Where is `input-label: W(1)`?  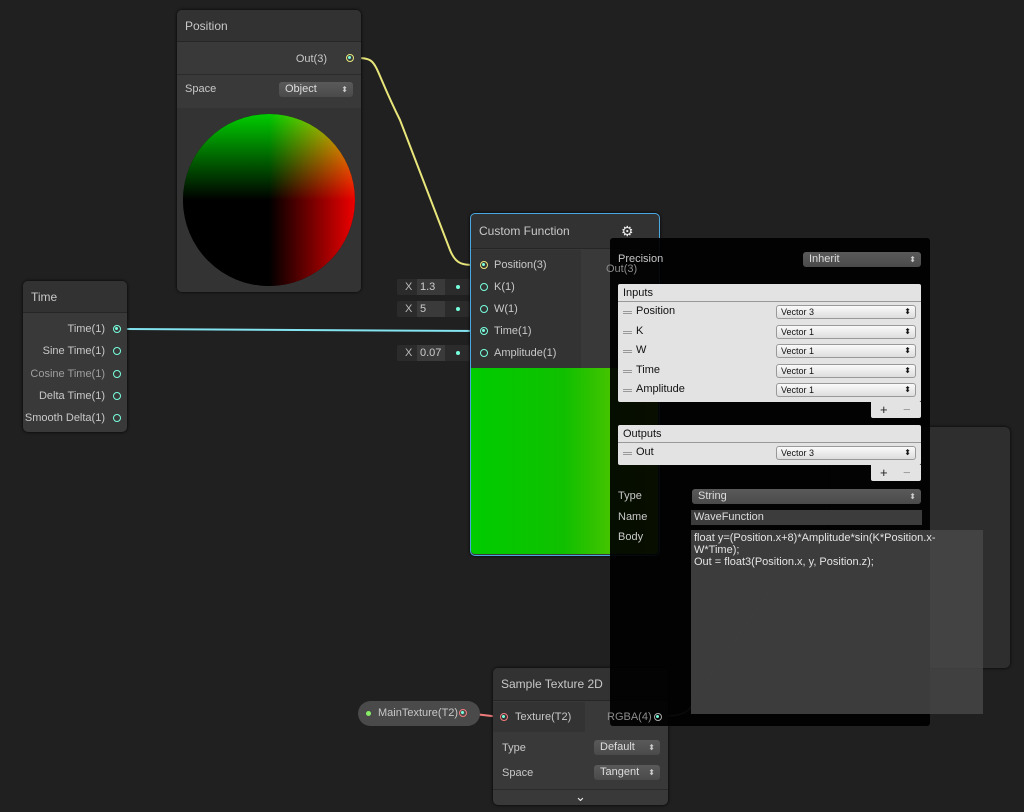 input-label: W(1) is located at coordinates (506, 309).